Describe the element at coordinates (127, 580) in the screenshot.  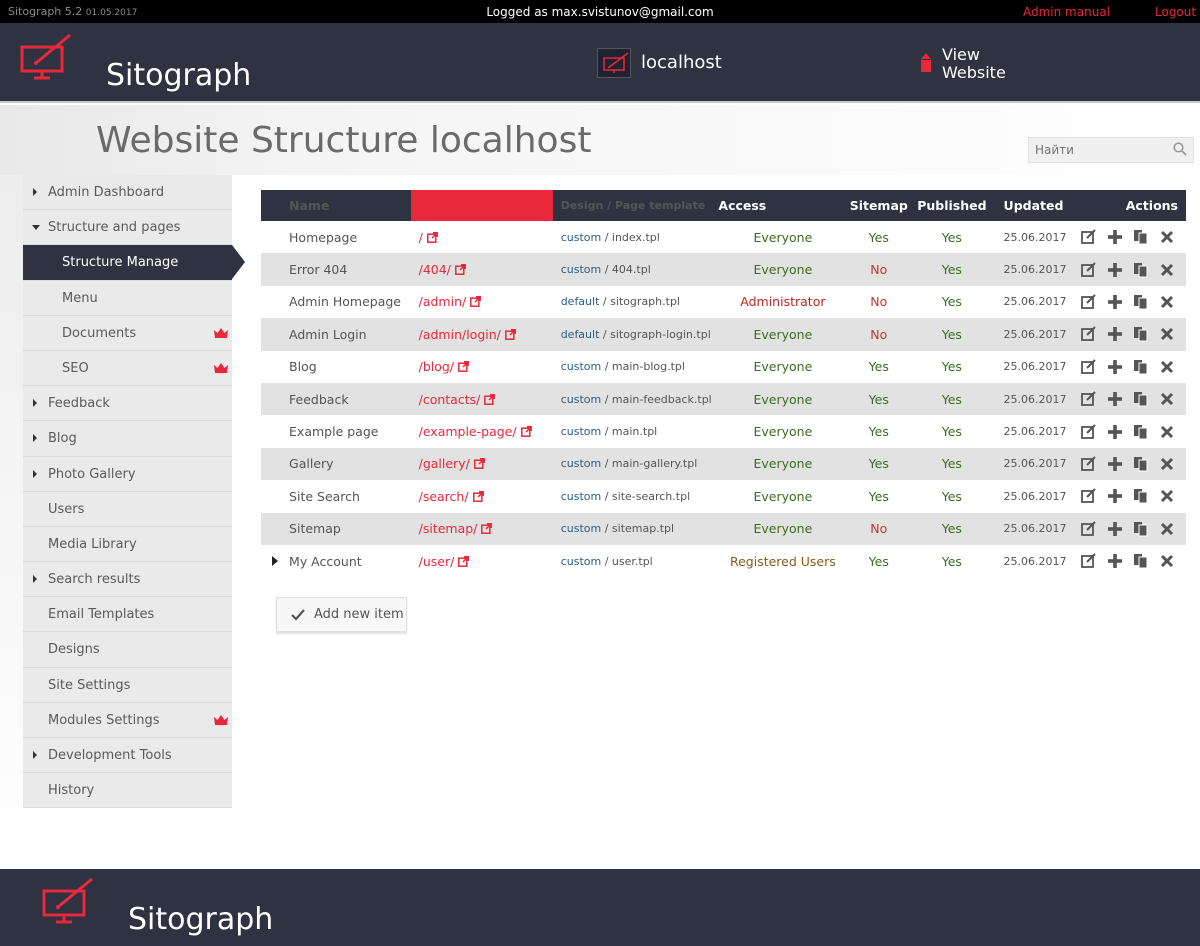
I see `sidebar-item-search-results: Search results` at that location.